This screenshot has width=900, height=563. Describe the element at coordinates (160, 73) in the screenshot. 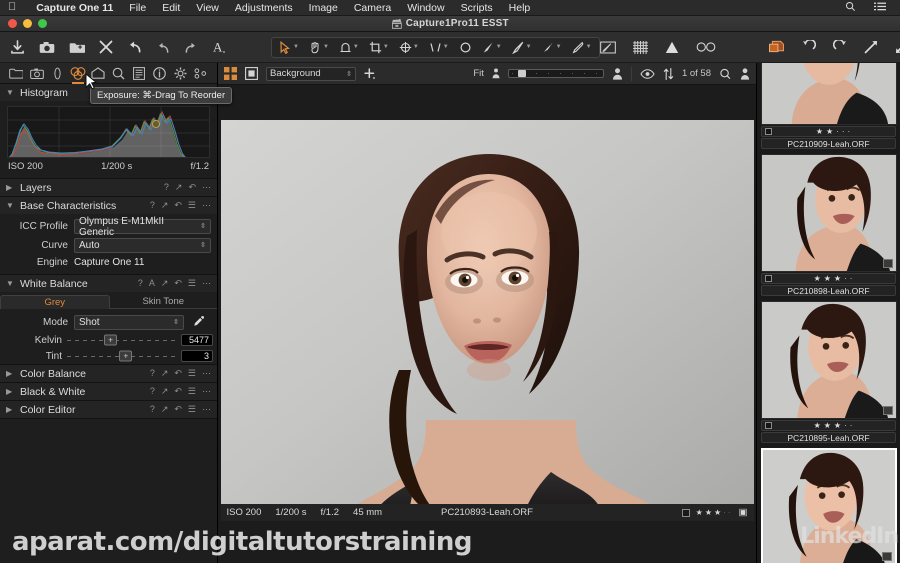

I see `metadata-tab` at that location.